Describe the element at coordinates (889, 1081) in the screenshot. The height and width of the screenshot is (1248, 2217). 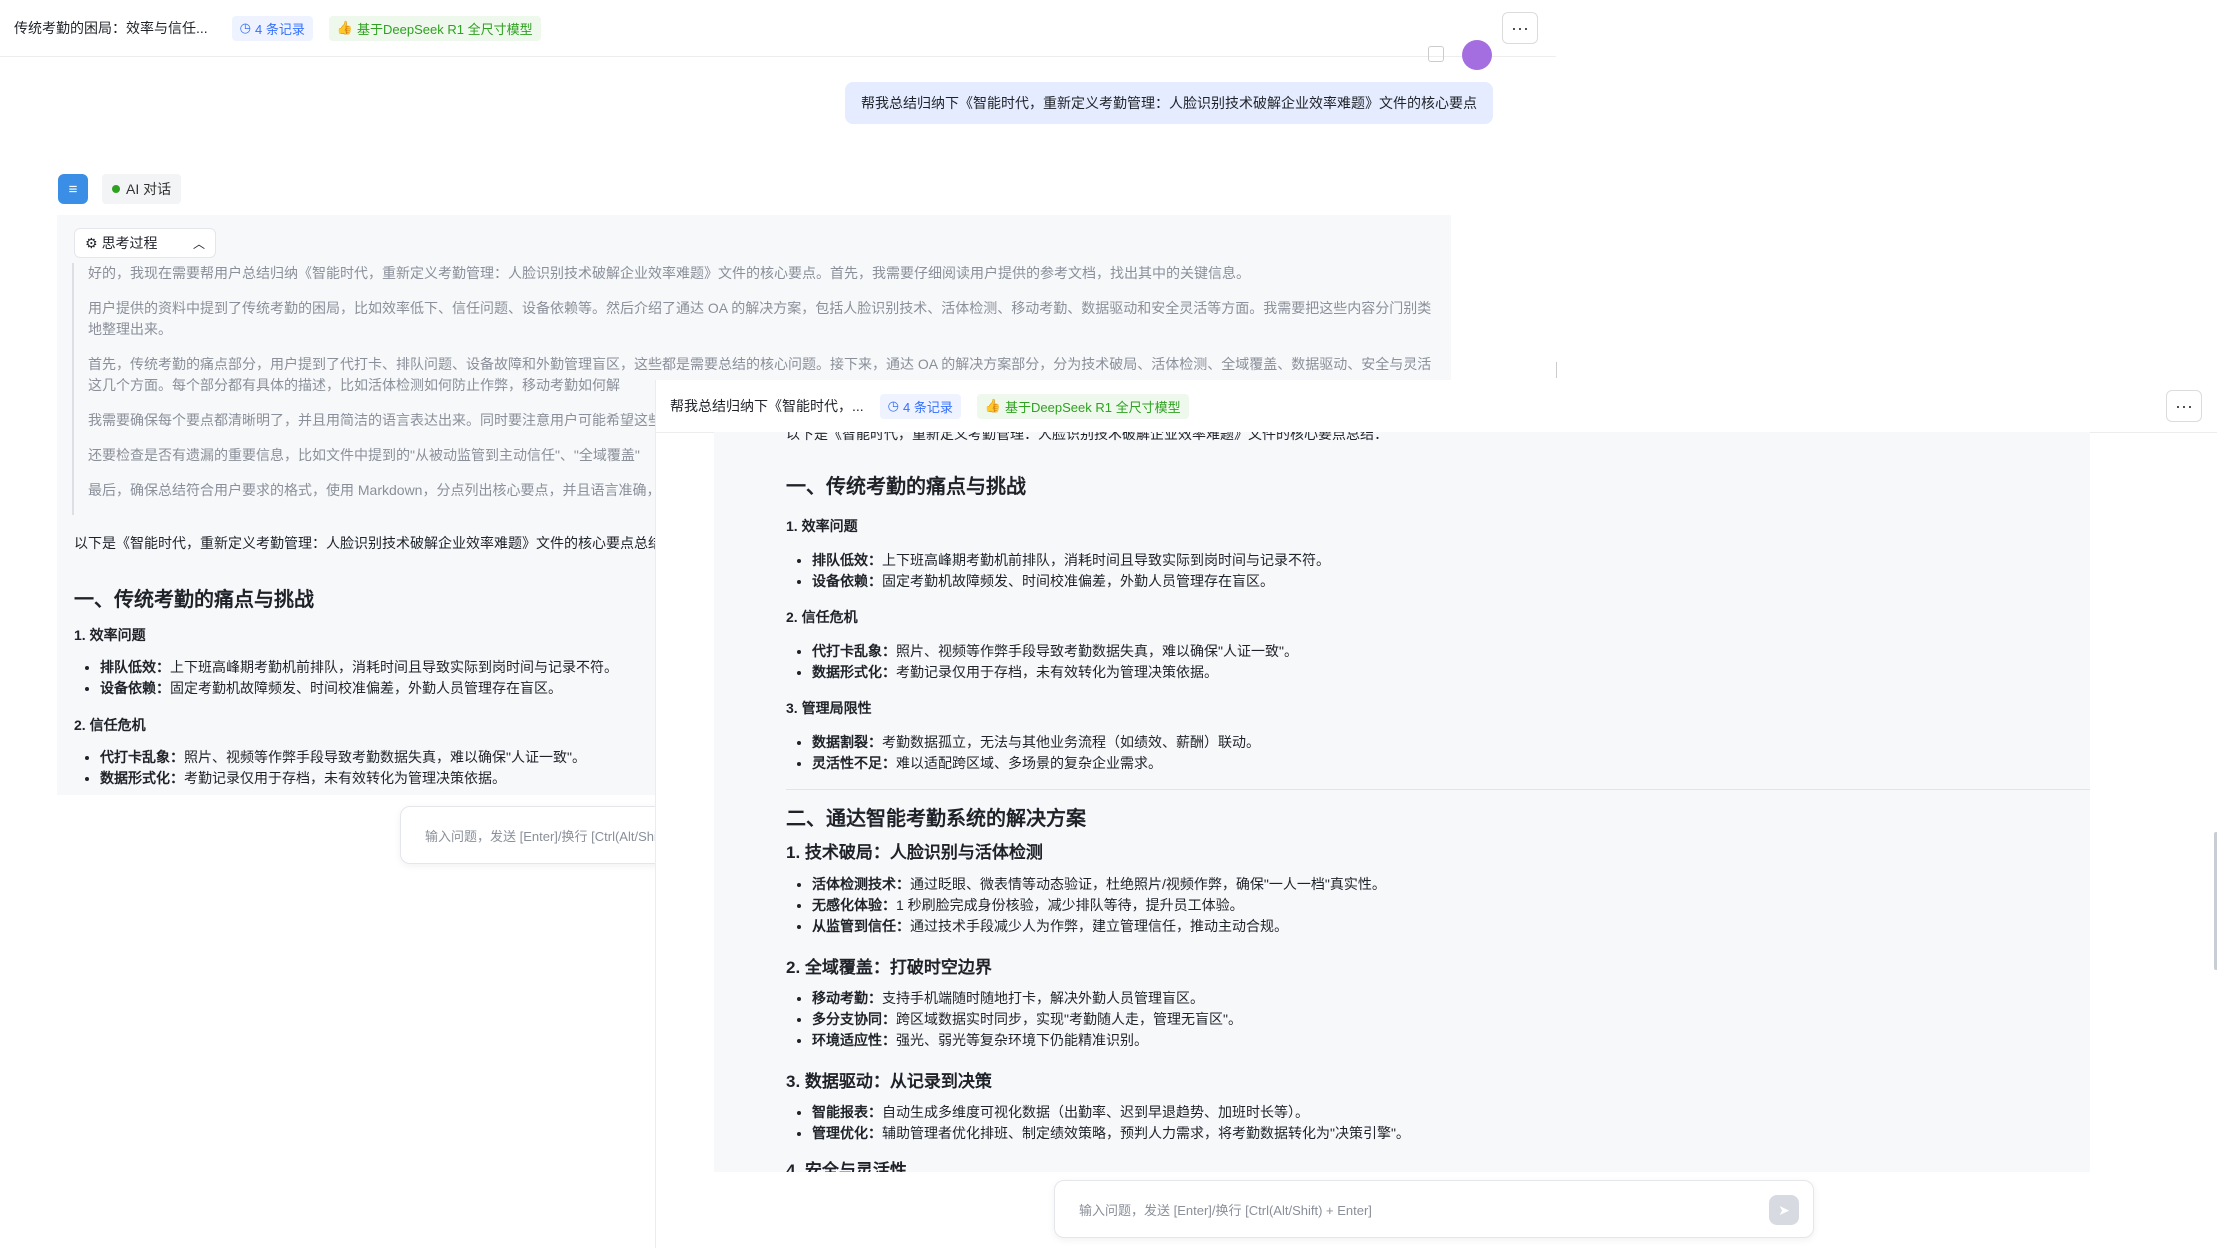
I see `subsection-heading: 3. 数据驱动：从记录到决策` at that location.